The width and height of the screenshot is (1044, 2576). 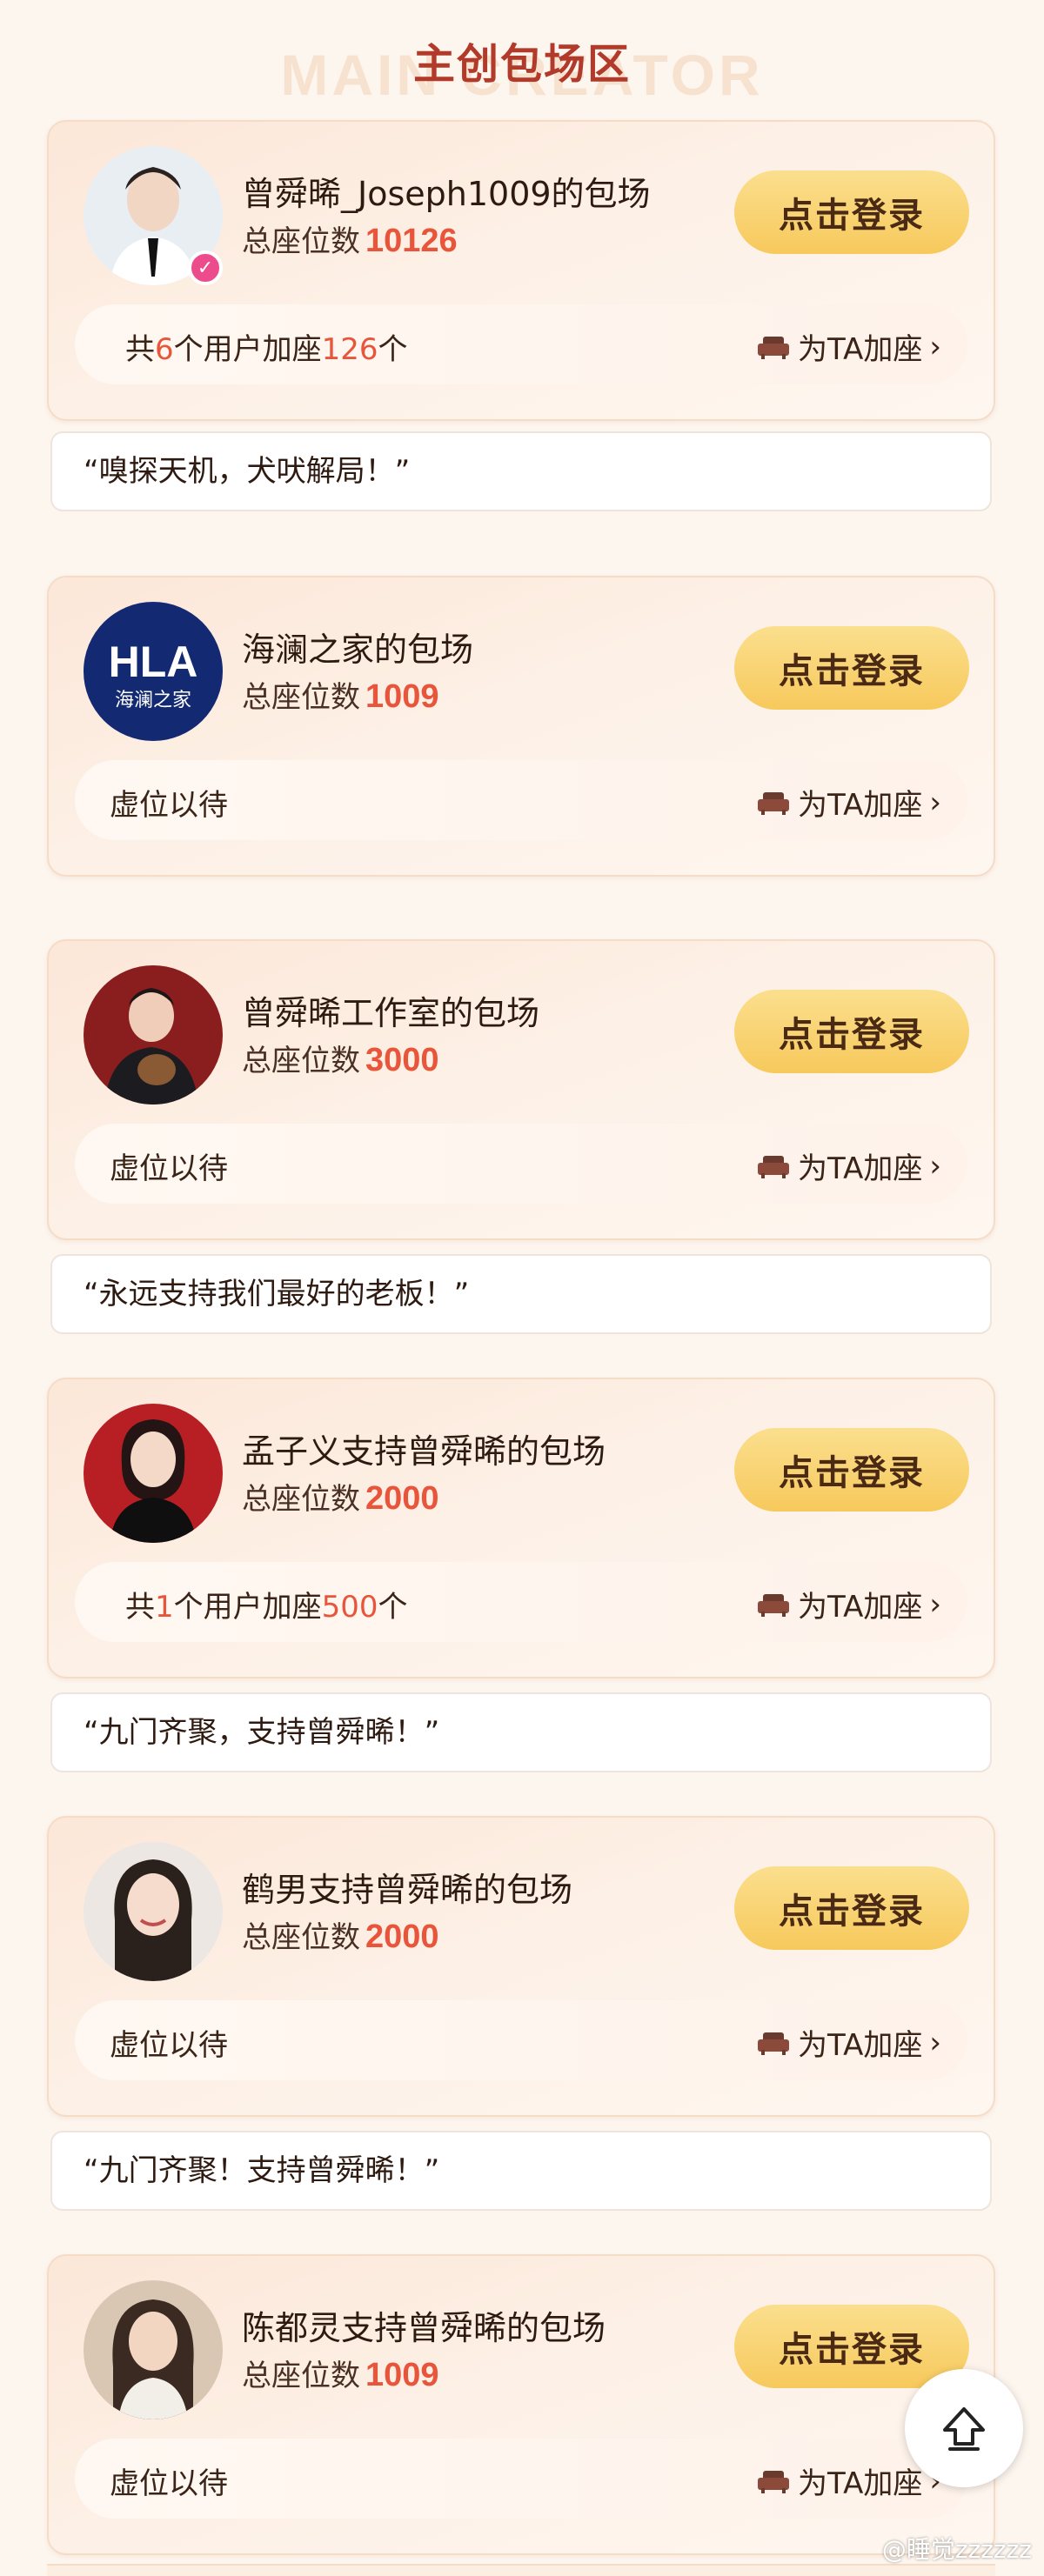 What do you see at coordinates (391, 1013) in the screenshot?
I see `host-name: 曾舜晞工作室的包场` at bounding box center [391, 1013].